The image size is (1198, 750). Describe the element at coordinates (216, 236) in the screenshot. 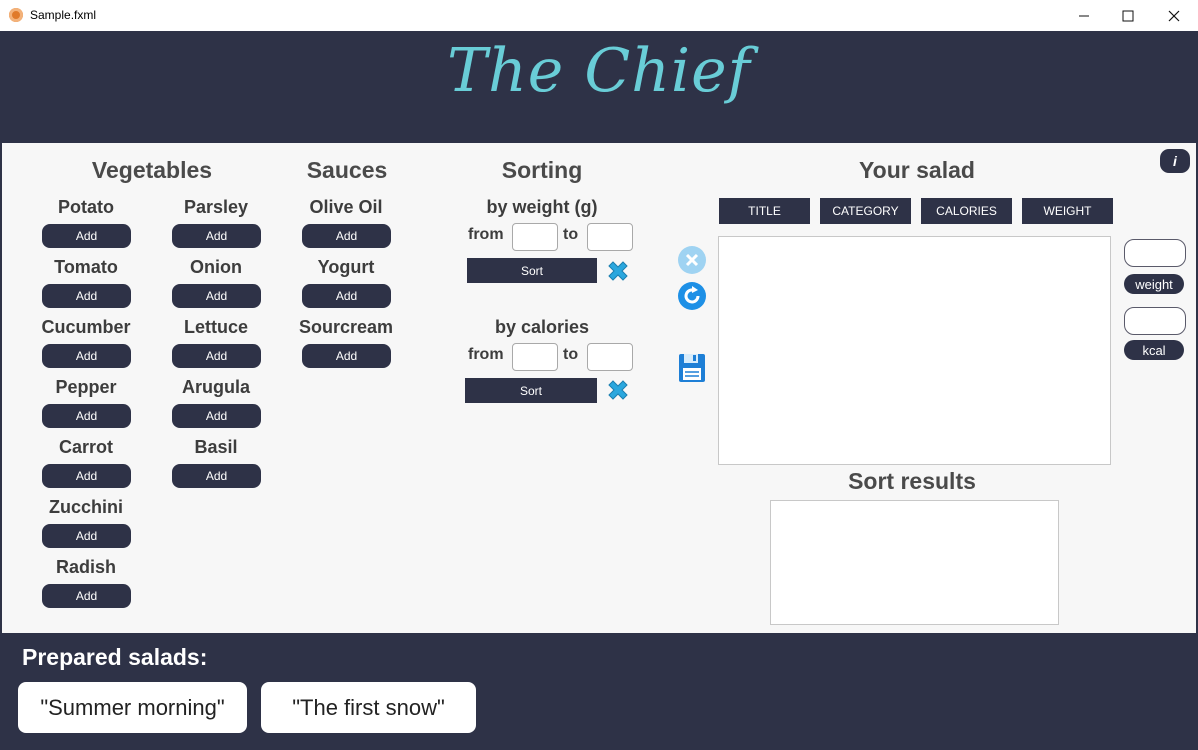

I see `add-parsley-button: Add` at that location.